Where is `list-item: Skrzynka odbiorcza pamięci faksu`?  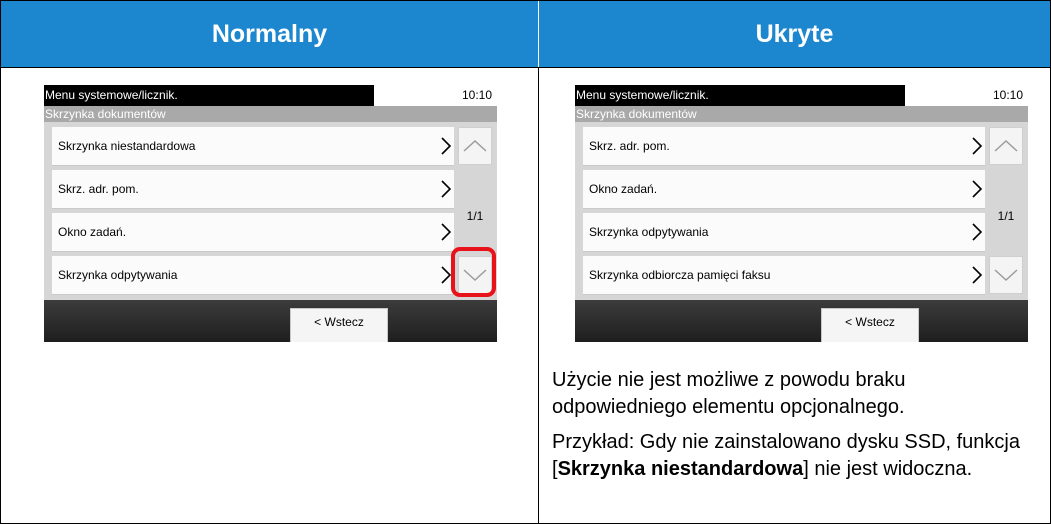 list-item: Skrzynka odbiorcza pamięci faksu is located at coordinates (784, 275).